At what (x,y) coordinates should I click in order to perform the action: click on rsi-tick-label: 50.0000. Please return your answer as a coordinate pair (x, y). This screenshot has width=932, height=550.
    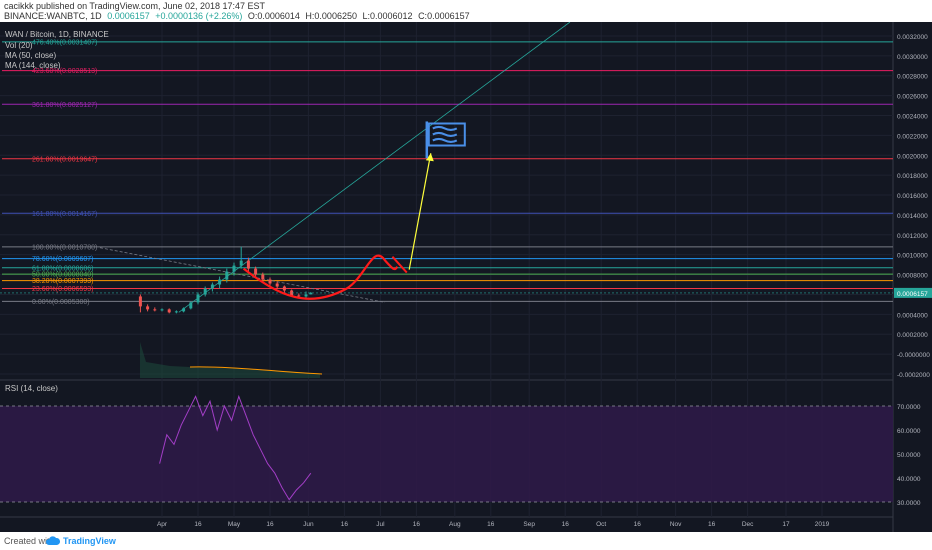
    Looking at the image, I should click on (909, 455).